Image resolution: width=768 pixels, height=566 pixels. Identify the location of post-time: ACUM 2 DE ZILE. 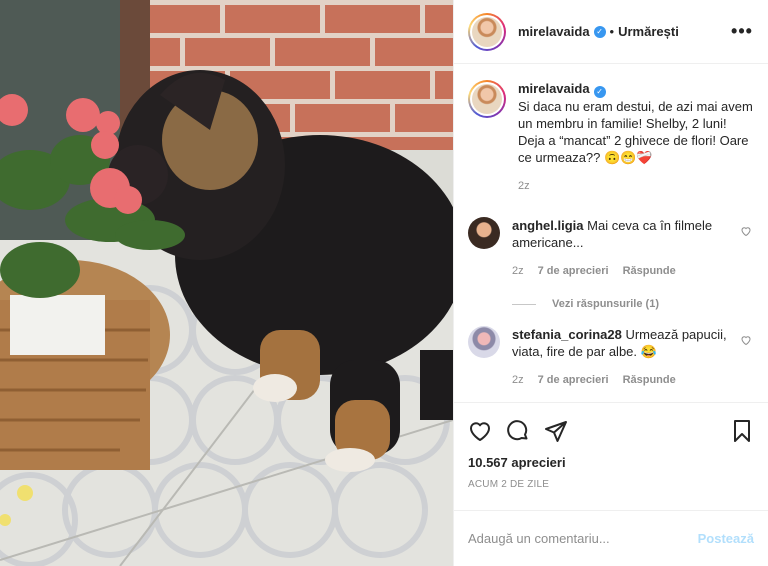
(611, 484).